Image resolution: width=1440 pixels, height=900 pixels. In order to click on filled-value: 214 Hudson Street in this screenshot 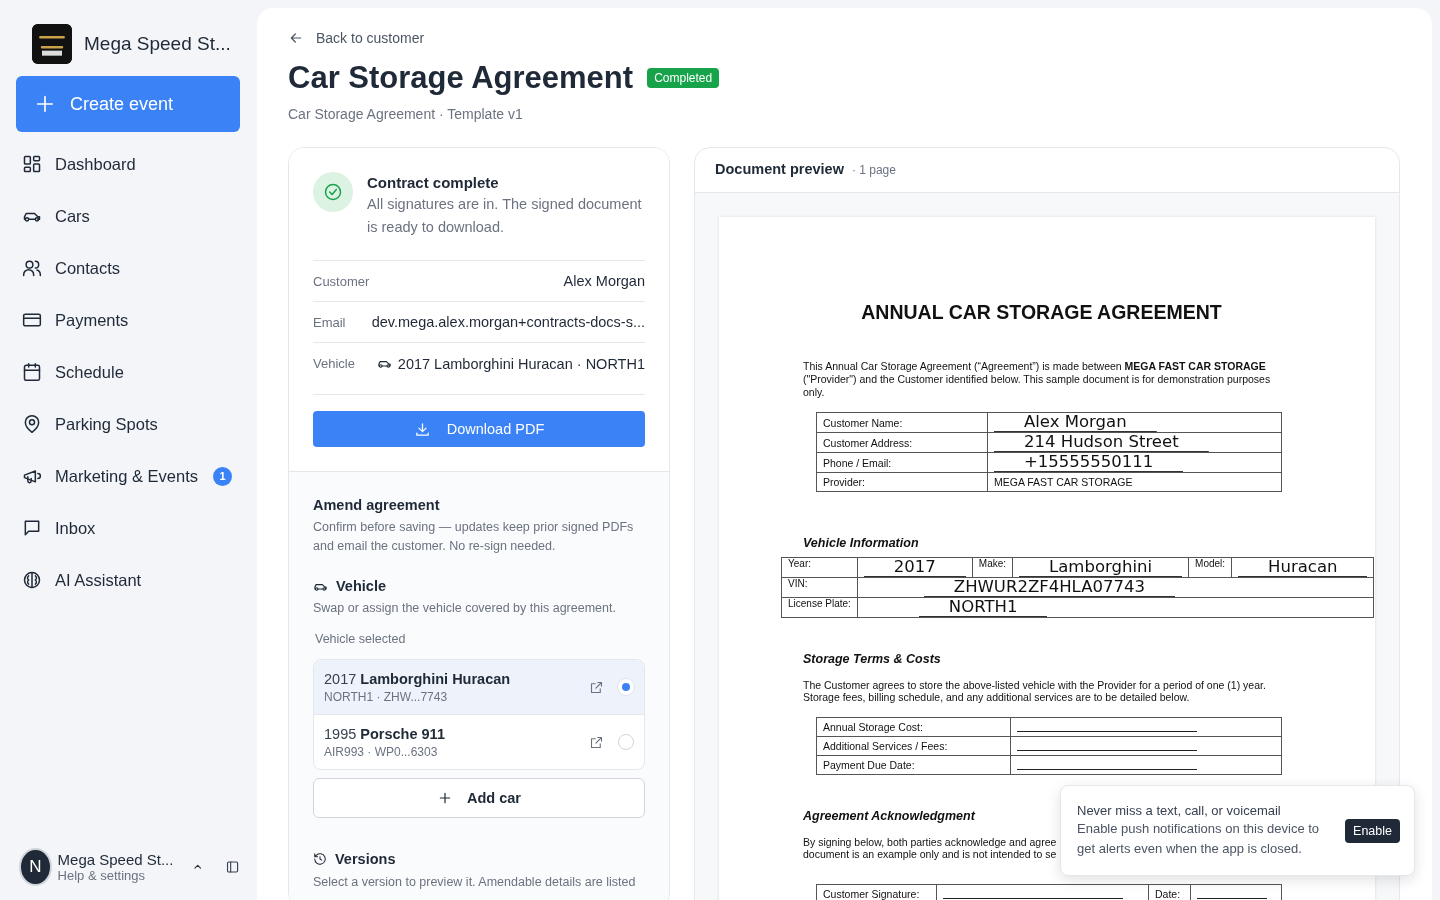, I will do `click(1101, 442)`.